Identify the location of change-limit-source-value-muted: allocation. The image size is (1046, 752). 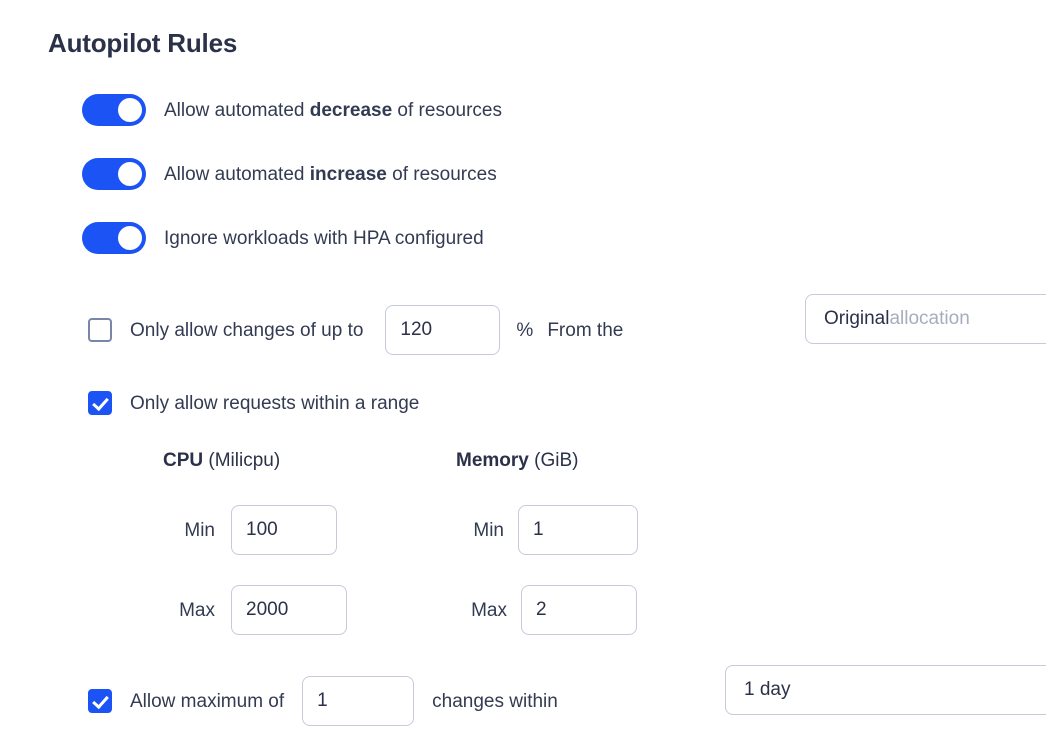
(929, 318).